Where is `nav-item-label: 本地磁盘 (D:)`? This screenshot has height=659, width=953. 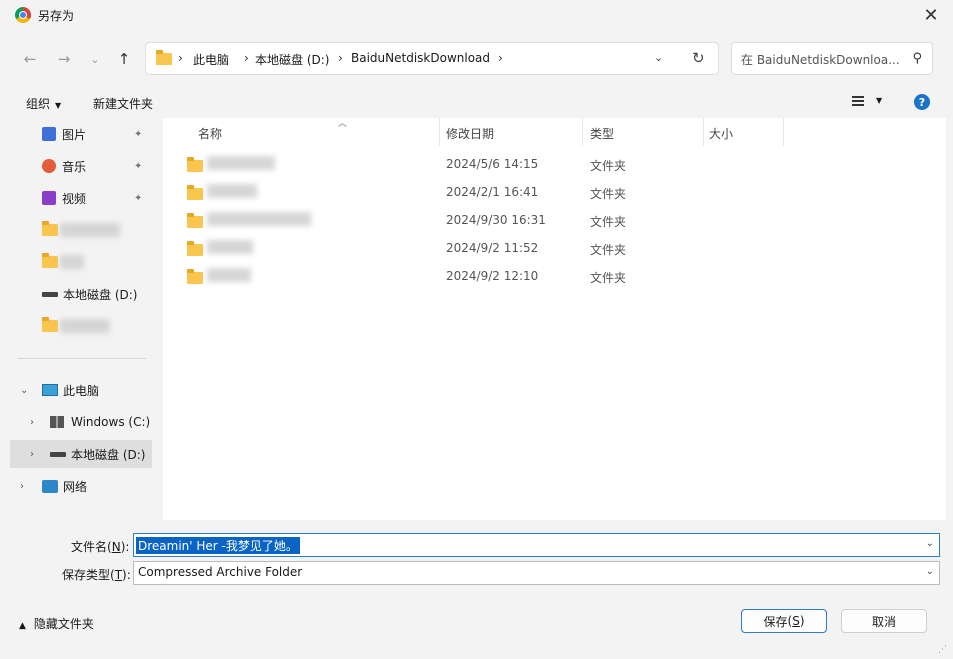 nav-item-label: 本地磁盘 (D:) is located at coordinates (108, 454).